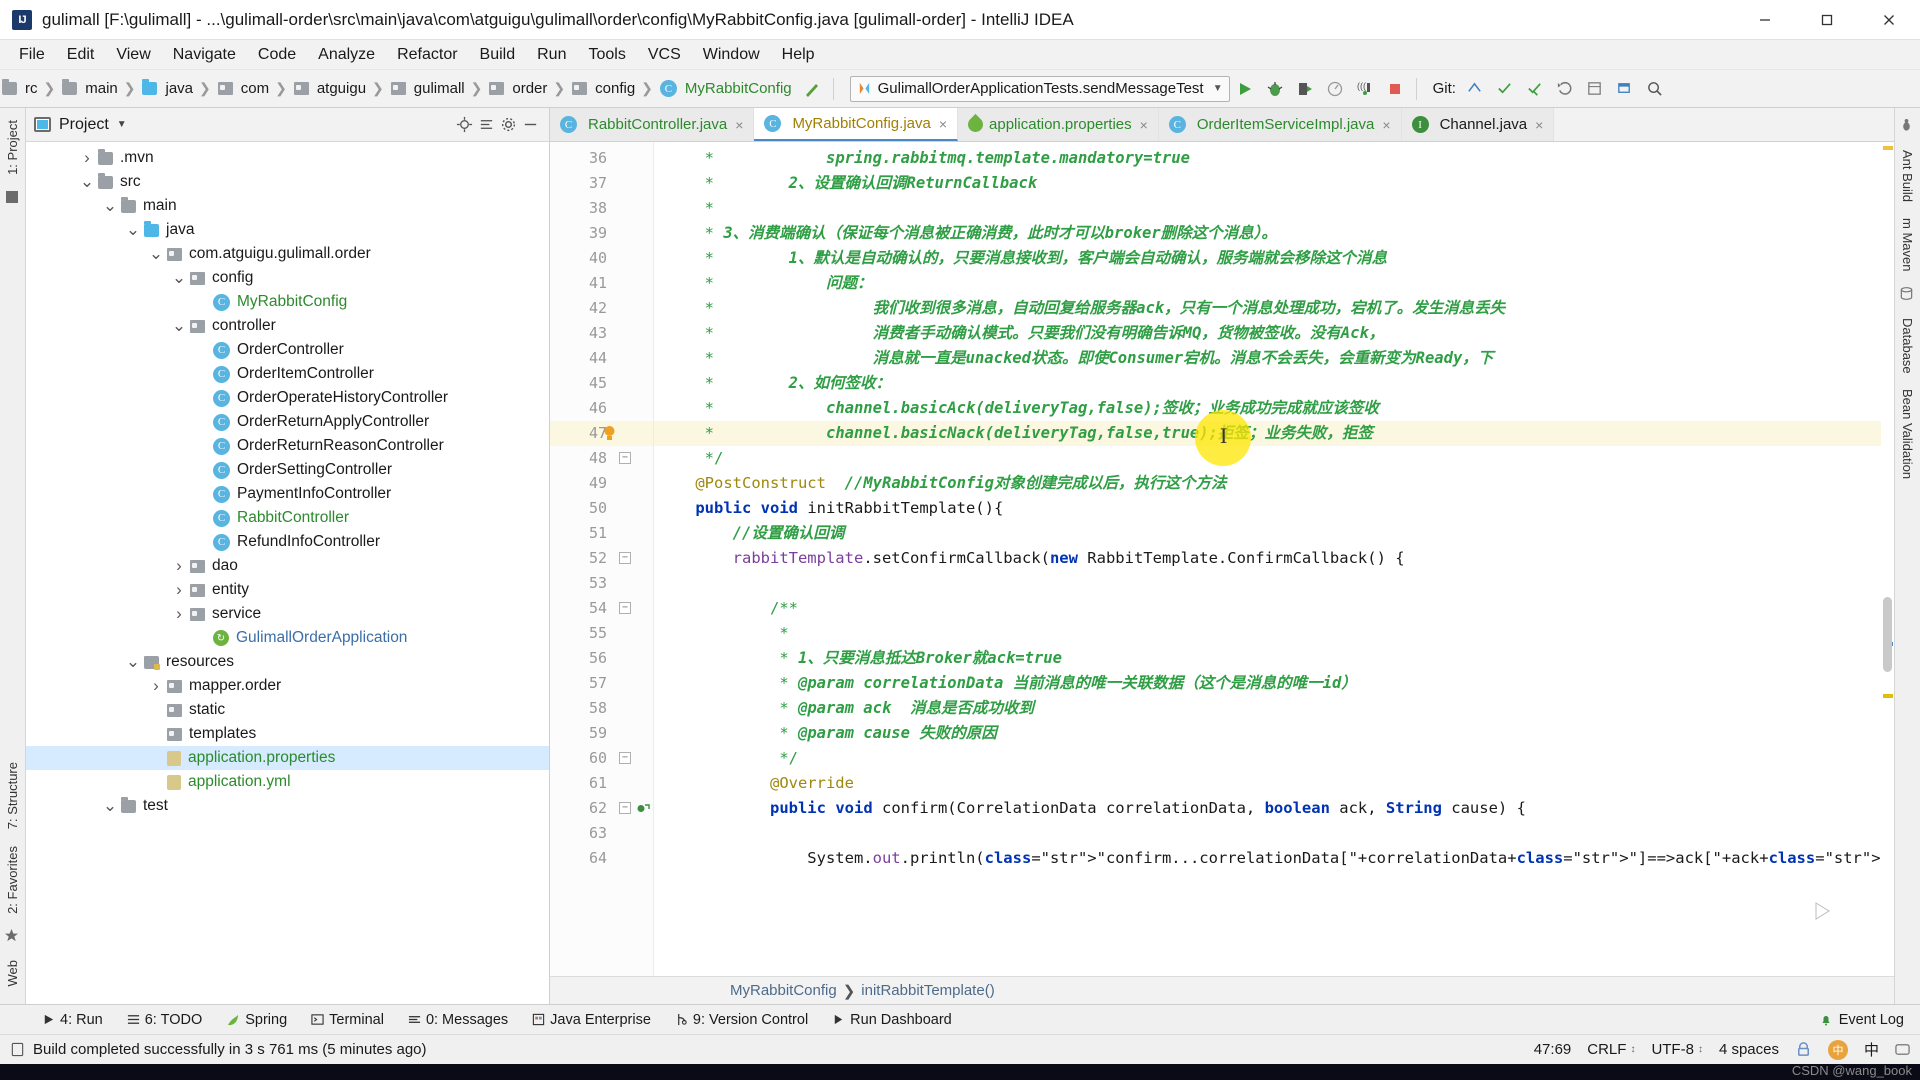 This screenshot has height=1080, width=1920. What do you see at coordinates (1887, 559) in the screenshot?
I see `editor-vertical-scrollbar` at bounding box center [1887, 559].